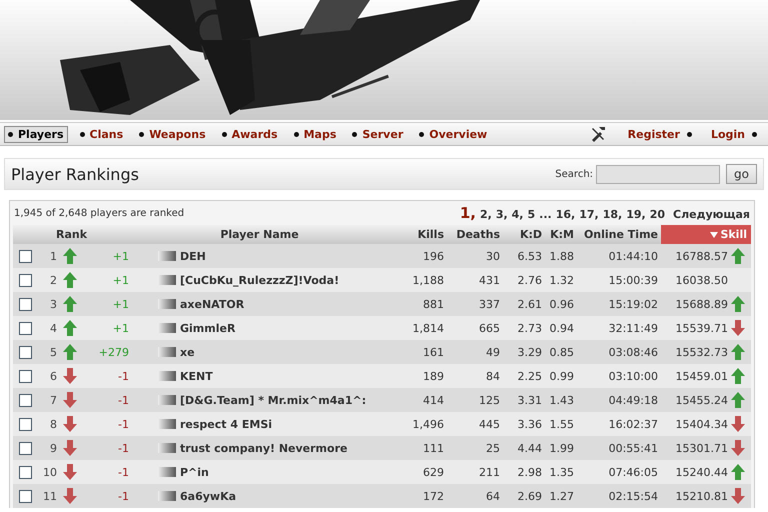 Image resolution: width=768 pixels, height=512 pixels. What do you see at coordinates (612, 214) in the screenshot?
I see `page-link: 18,` at bounding box center [612, 214].